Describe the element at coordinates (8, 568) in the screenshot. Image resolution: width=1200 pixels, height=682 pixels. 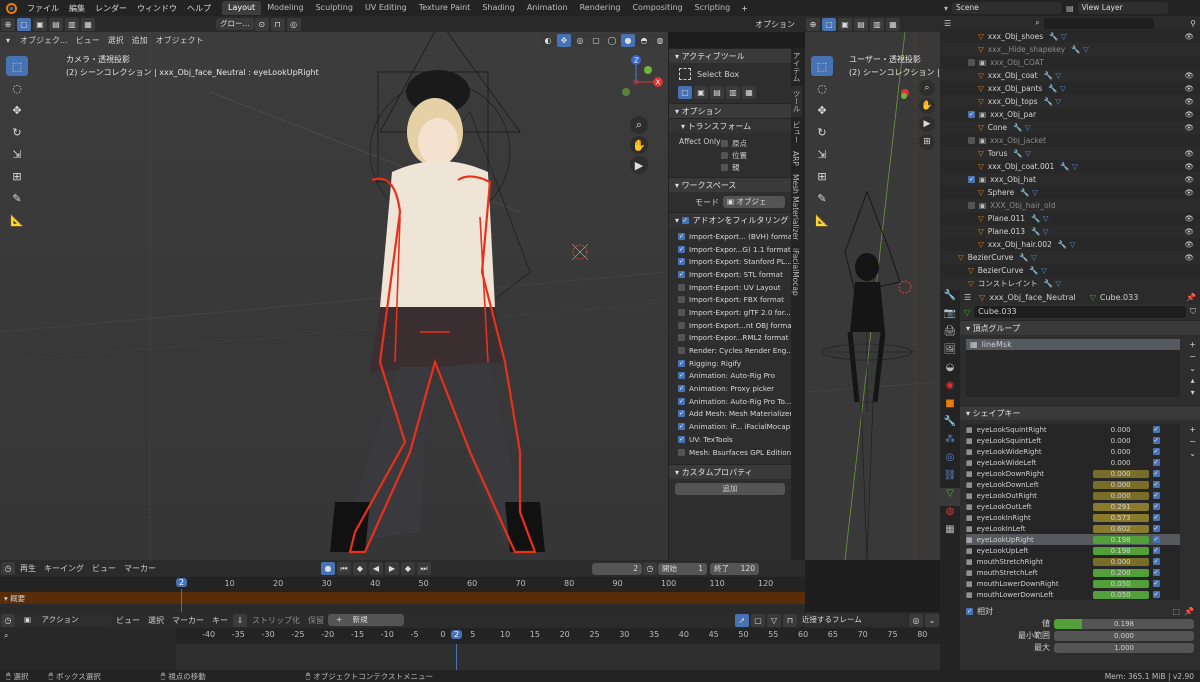
I see `timeline-editor-icon: ◷` at that location.